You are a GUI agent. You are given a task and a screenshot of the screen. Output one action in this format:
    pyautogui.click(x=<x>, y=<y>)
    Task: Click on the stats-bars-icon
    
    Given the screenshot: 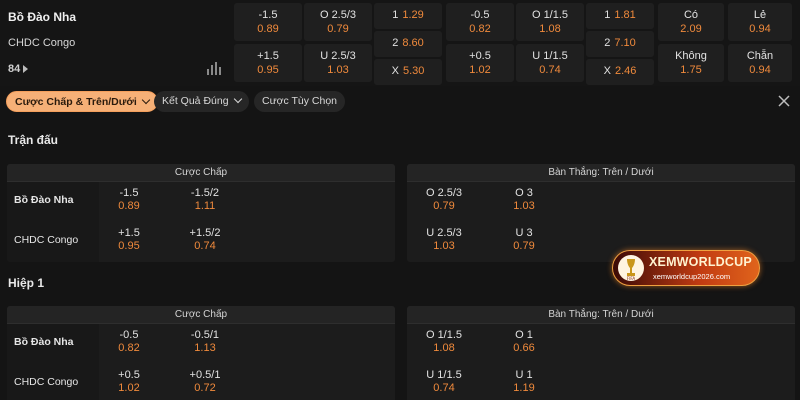 What is the action you would take?
    pyautogui.click(x=214, y=68)
    